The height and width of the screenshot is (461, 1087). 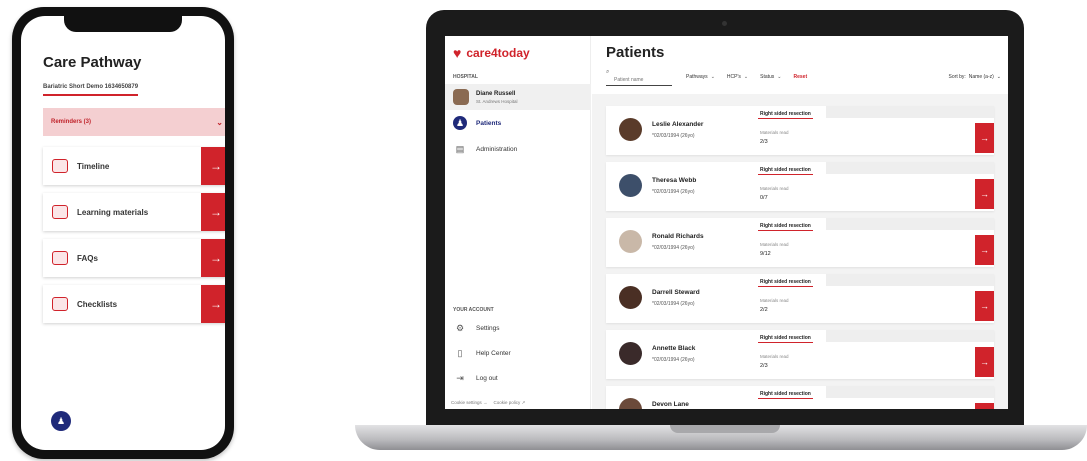 I want to click on reset-button: Reset, so click(x=801, y=77).